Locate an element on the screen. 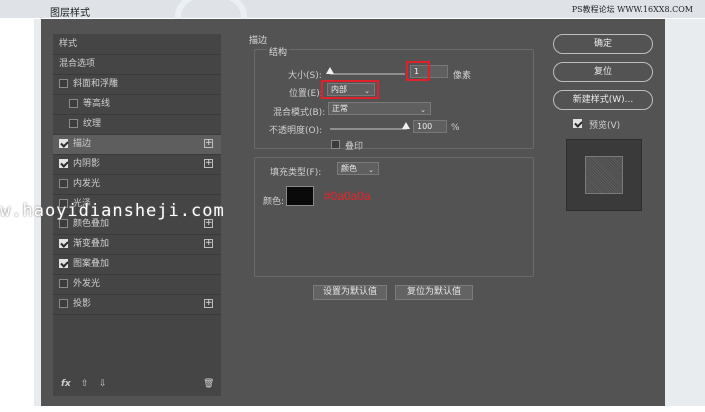  style-preview is located at coordinates (604, 175).